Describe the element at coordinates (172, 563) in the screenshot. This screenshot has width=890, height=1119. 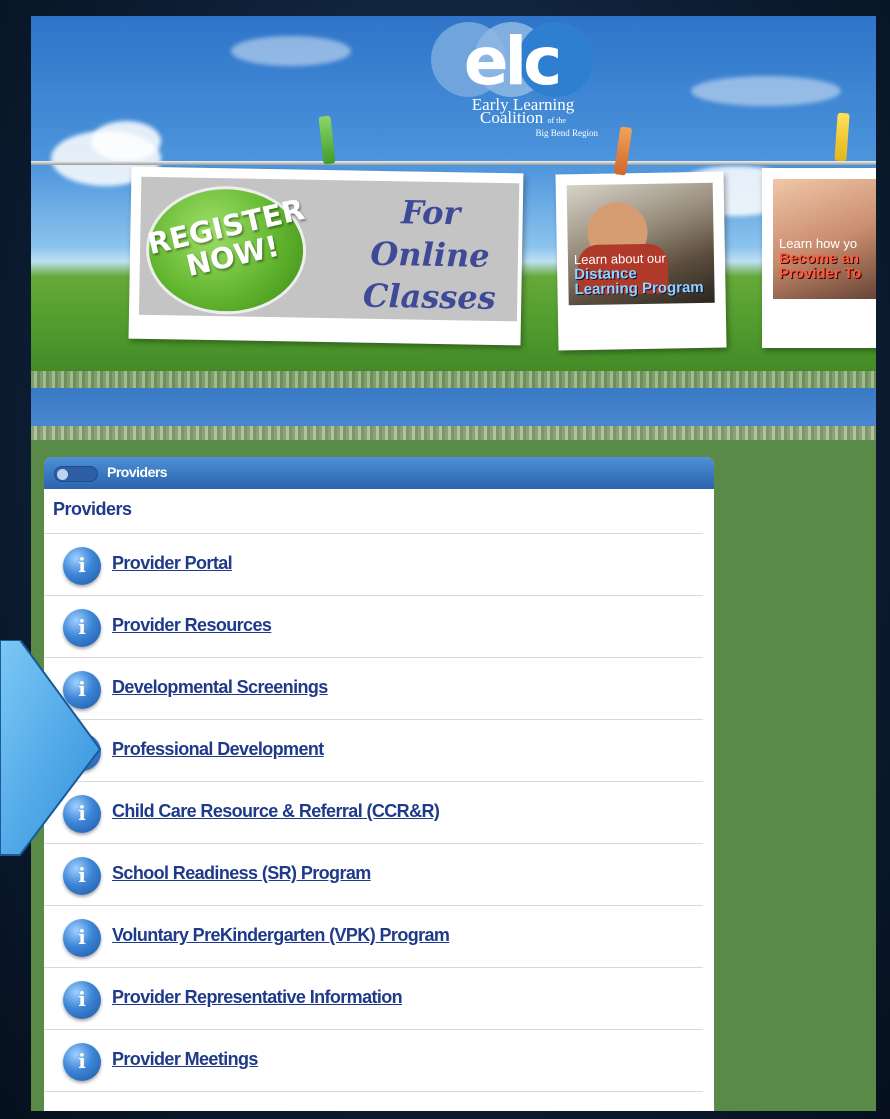
I see `provider-portal-link: Provider Portal` at that location.